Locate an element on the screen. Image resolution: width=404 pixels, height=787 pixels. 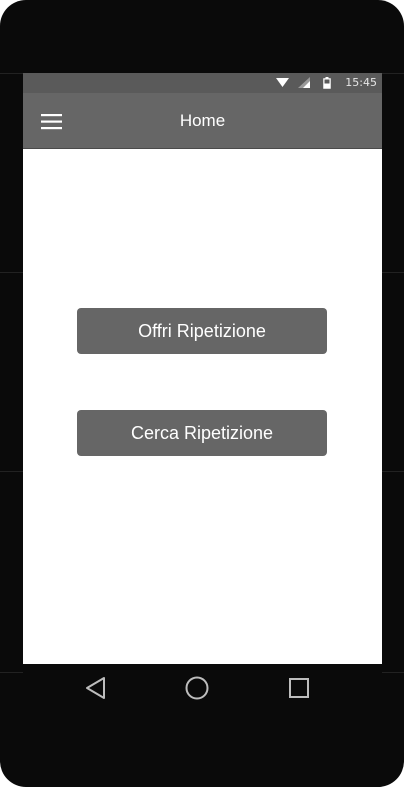
cellular-signal-icon is located at coordinates (304, 82).